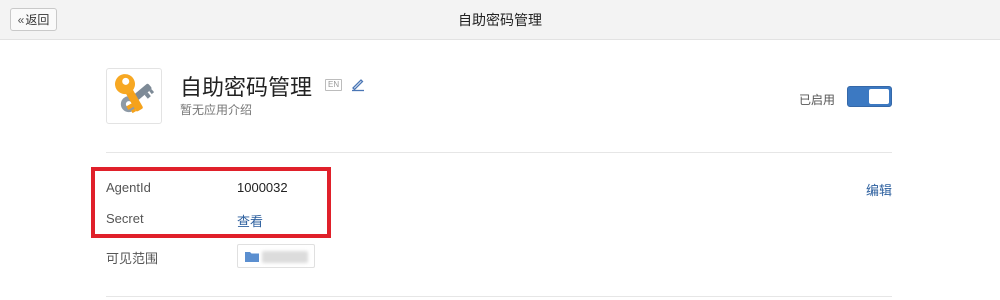 The width and height of the screenshot is (1000, 300). Describe the element at coordinates (358, 84) in the screenshot. I see `pencil-icon` at that location.